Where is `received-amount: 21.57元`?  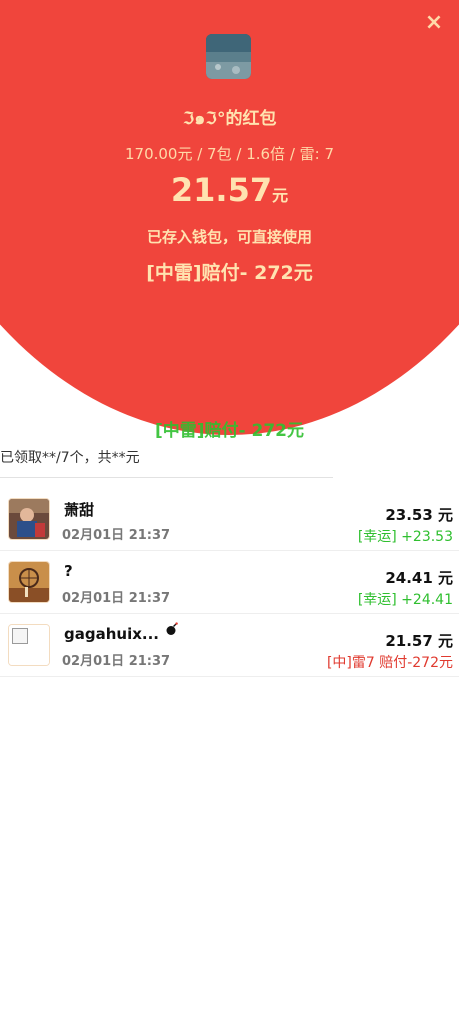 received-amount: 21.57元 is located at coordinates (229, 190).